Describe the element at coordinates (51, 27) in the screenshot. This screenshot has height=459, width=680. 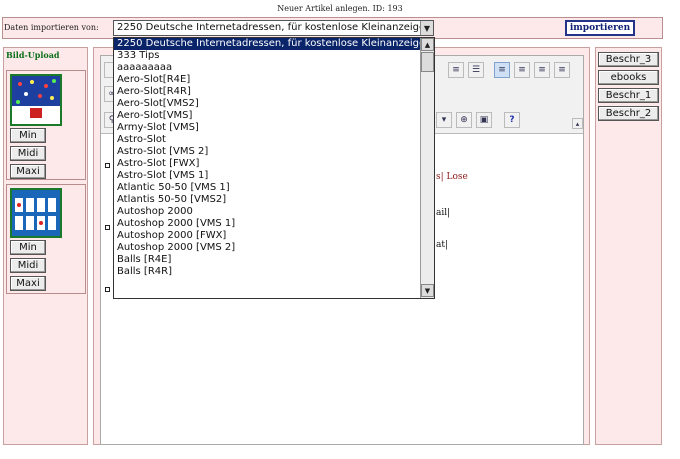
I see `import-label: Daten importieren von:` at that location.